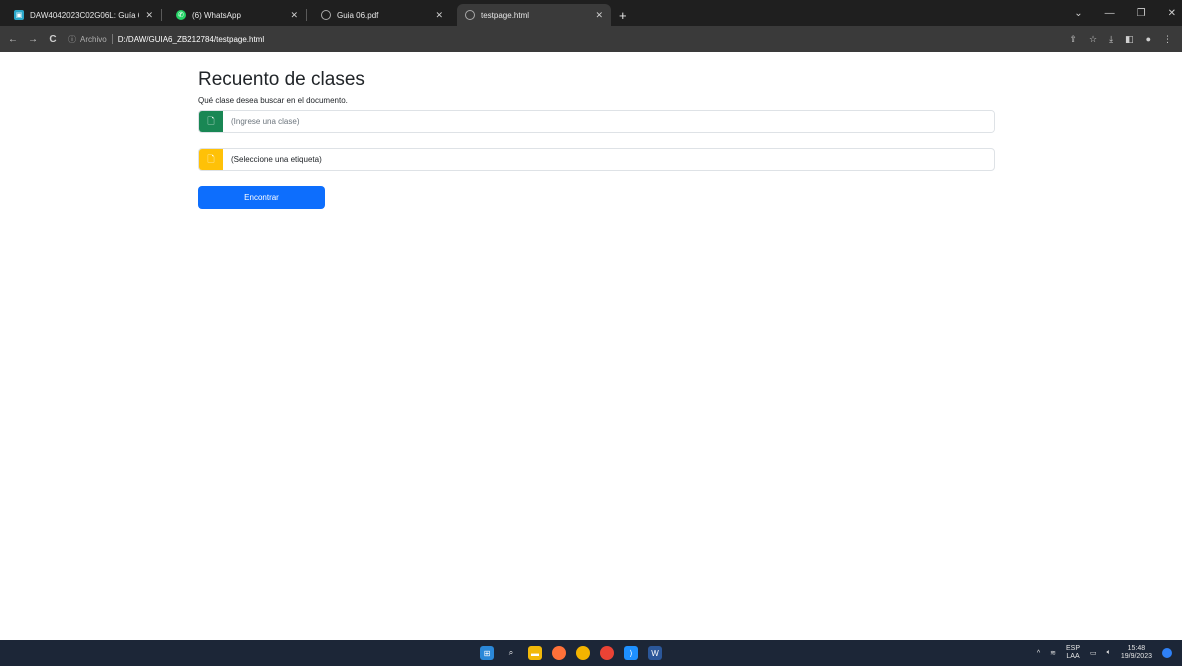 The height and width of the screenshot is (666, 1182). Describe the element at coordinates (1125, 13) in the screenshot. I see `window-controls: ⌄ — ❐ ✕` at that location.